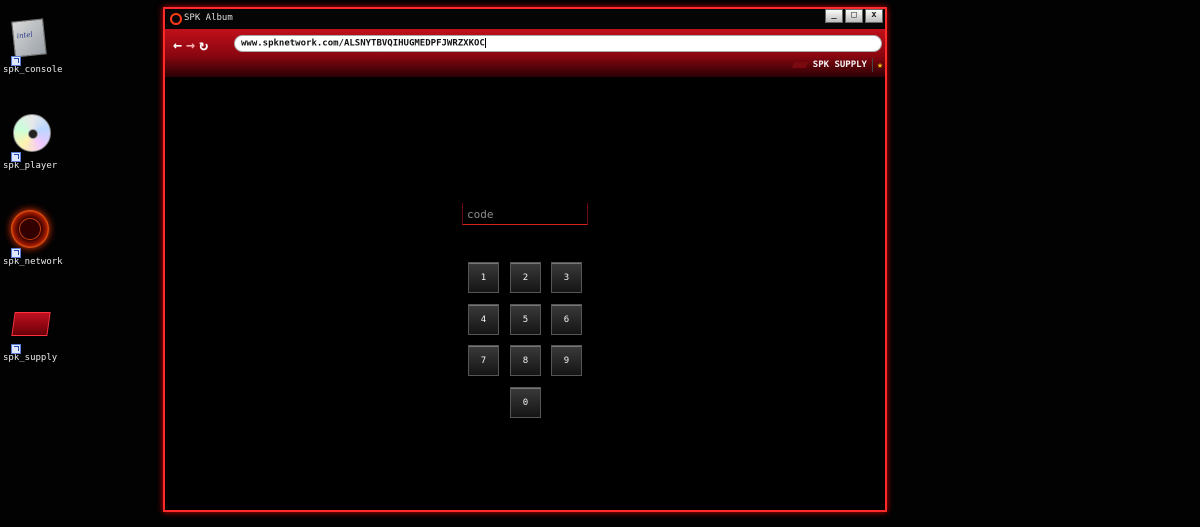 This screenshot has width=1200, height=527. Describe the element at coordinates (880, 65) in the screenshot. I see `star-icon: ★` at that location.